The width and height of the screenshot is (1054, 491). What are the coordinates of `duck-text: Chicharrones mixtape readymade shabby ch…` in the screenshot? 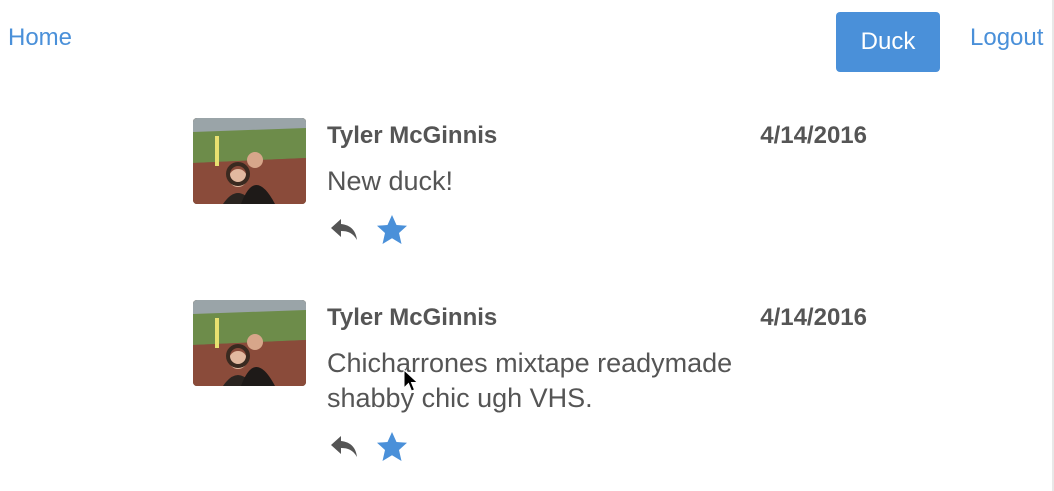 It's located at (530, 381).